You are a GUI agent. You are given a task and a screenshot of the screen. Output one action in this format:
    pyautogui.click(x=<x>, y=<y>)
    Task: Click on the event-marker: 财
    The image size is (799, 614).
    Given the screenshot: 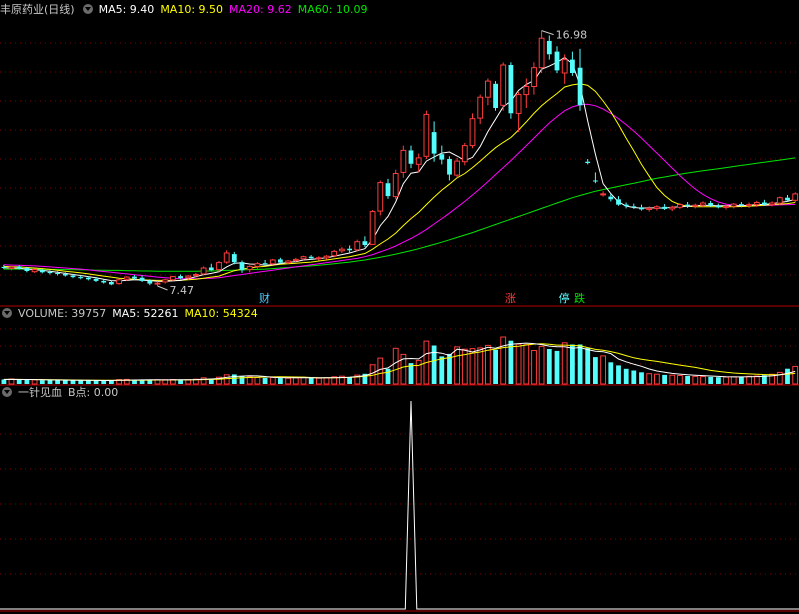 What is the action you would take?
    pyautogui.click(x=264, y=298)
    